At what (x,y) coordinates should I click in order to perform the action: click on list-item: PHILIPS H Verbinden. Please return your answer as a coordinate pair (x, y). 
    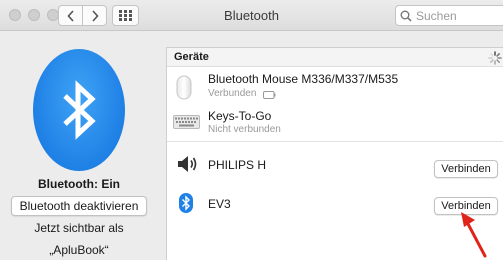
    Looking at the image, I should click on (335, 164).